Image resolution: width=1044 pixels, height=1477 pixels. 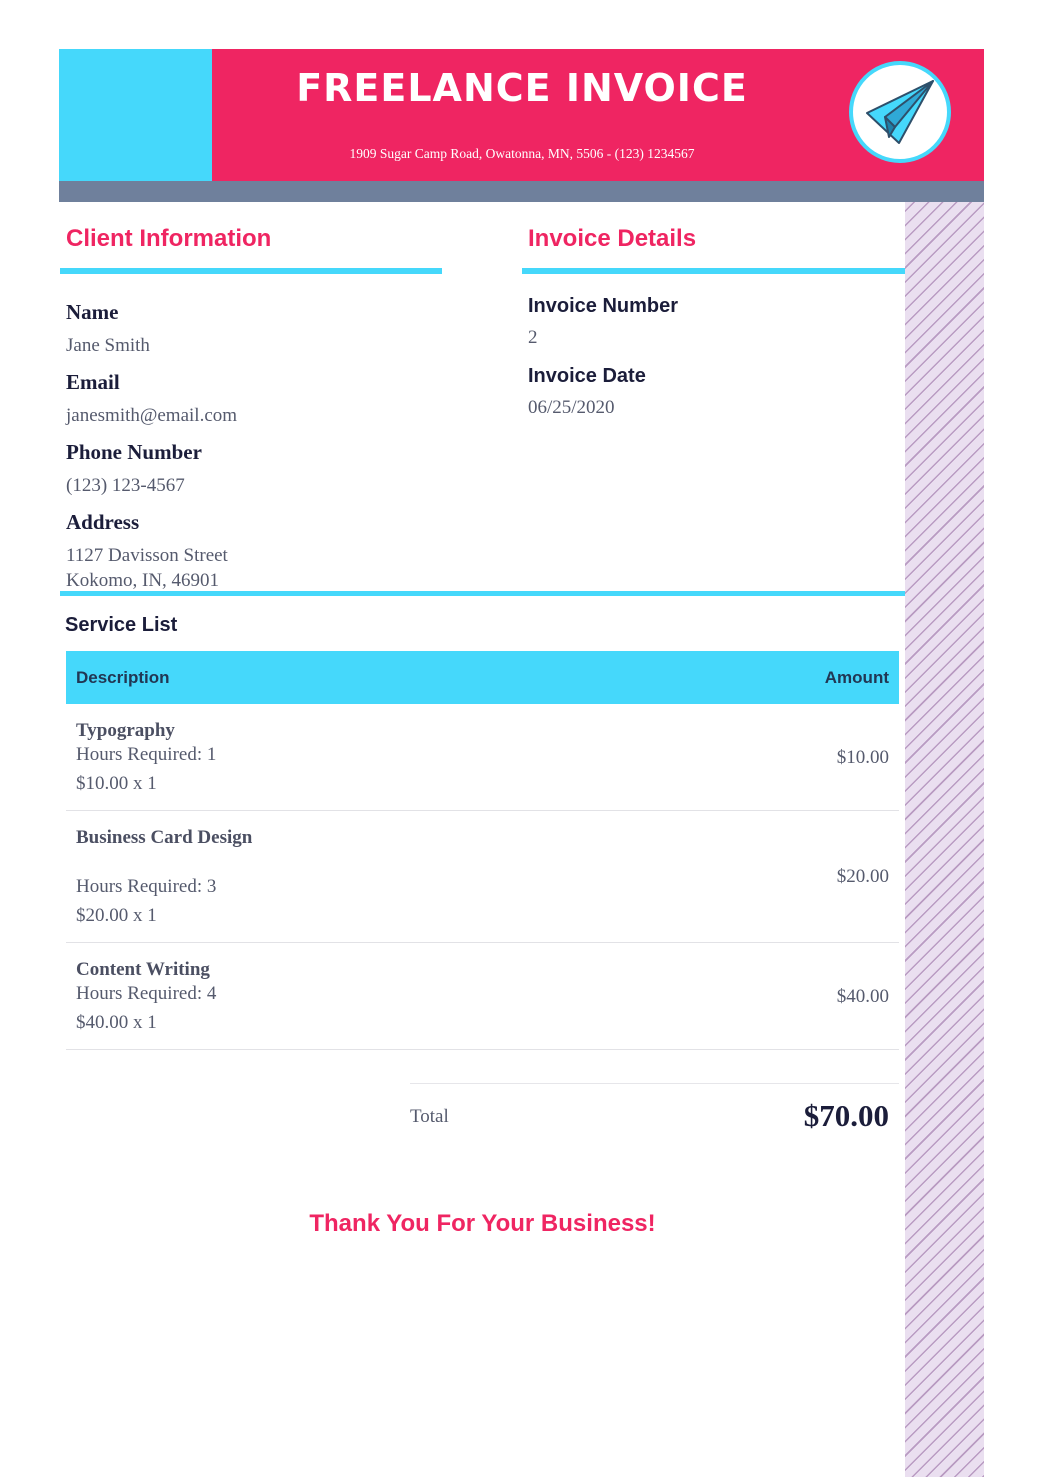 I want to click on invoice-number: 2, so click(x=533, y=337).